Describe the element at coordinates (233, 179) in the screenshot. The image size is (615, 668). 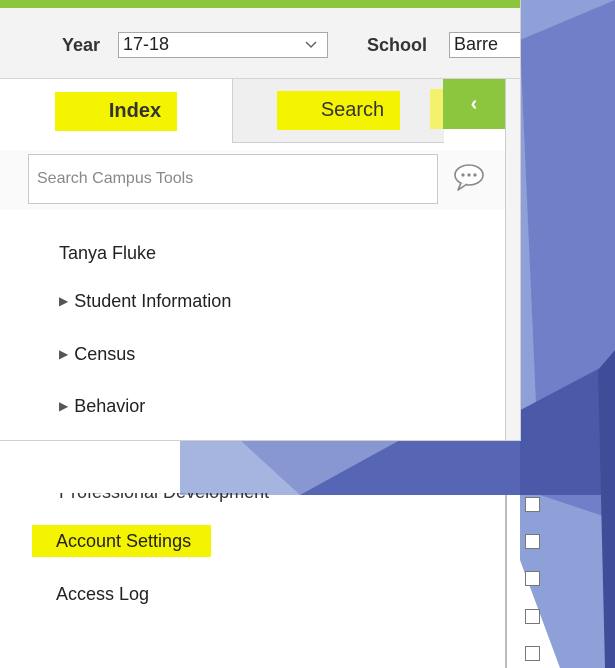
I see `search-campus-tools-input` at that location.